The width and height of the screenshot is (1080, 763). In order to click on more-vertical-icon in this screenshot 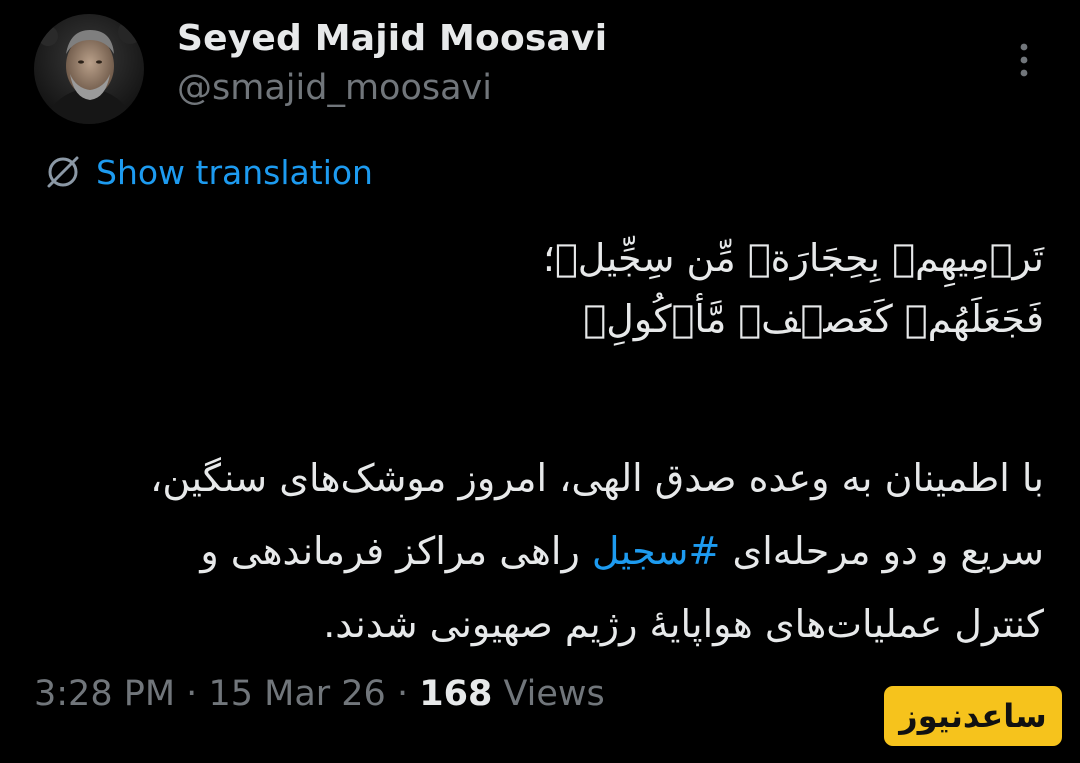, I will do `click(1024, 60)`.